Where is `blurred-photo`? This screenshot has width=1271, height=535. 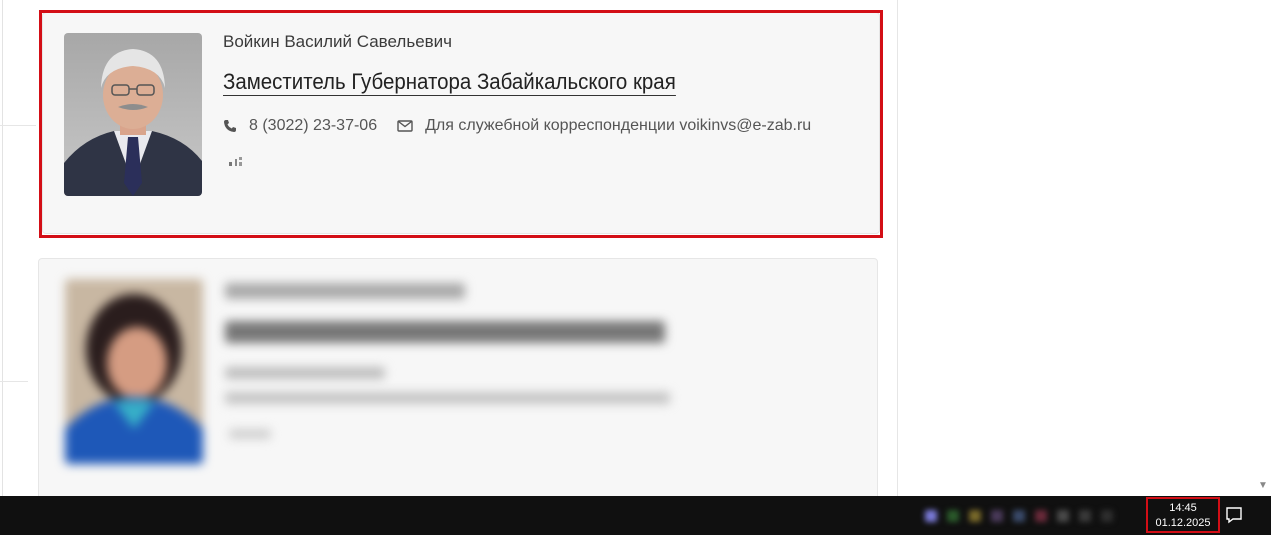 blurred-photo is located at coordinates (134, 371).